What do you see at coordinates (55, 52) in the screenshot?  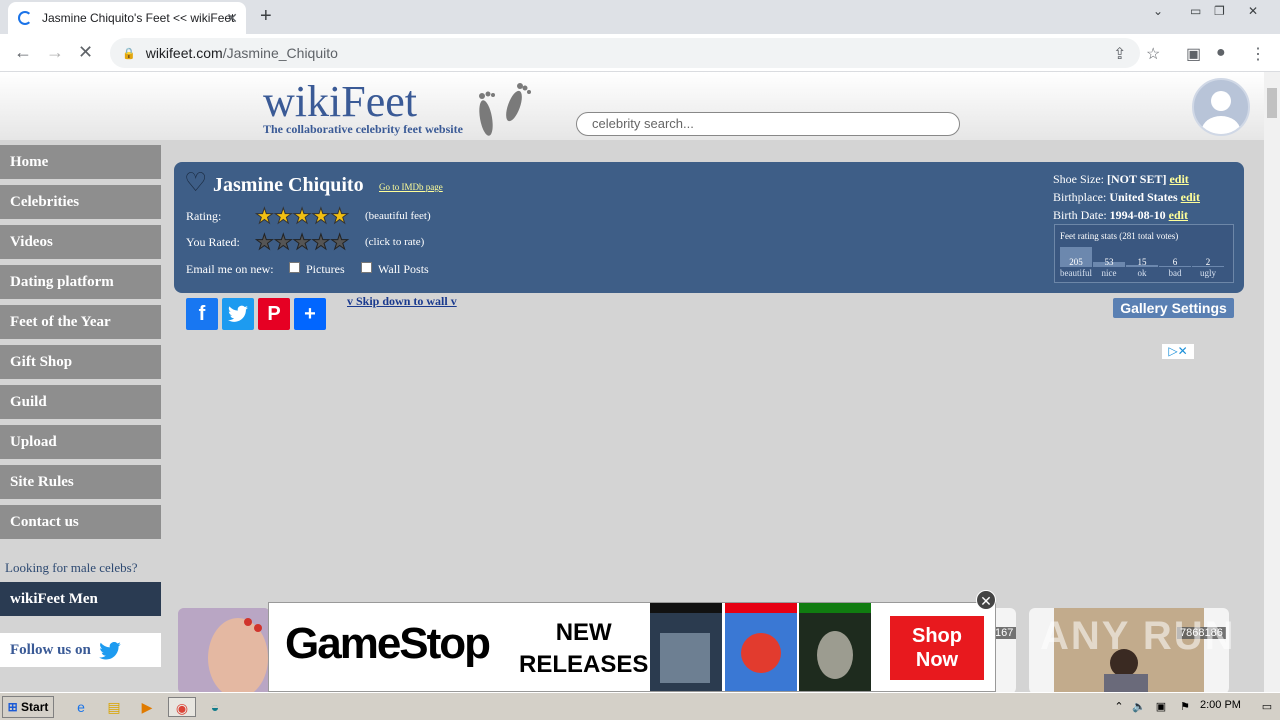 I see `forward-icon: →` at bounding box center [55, 52].